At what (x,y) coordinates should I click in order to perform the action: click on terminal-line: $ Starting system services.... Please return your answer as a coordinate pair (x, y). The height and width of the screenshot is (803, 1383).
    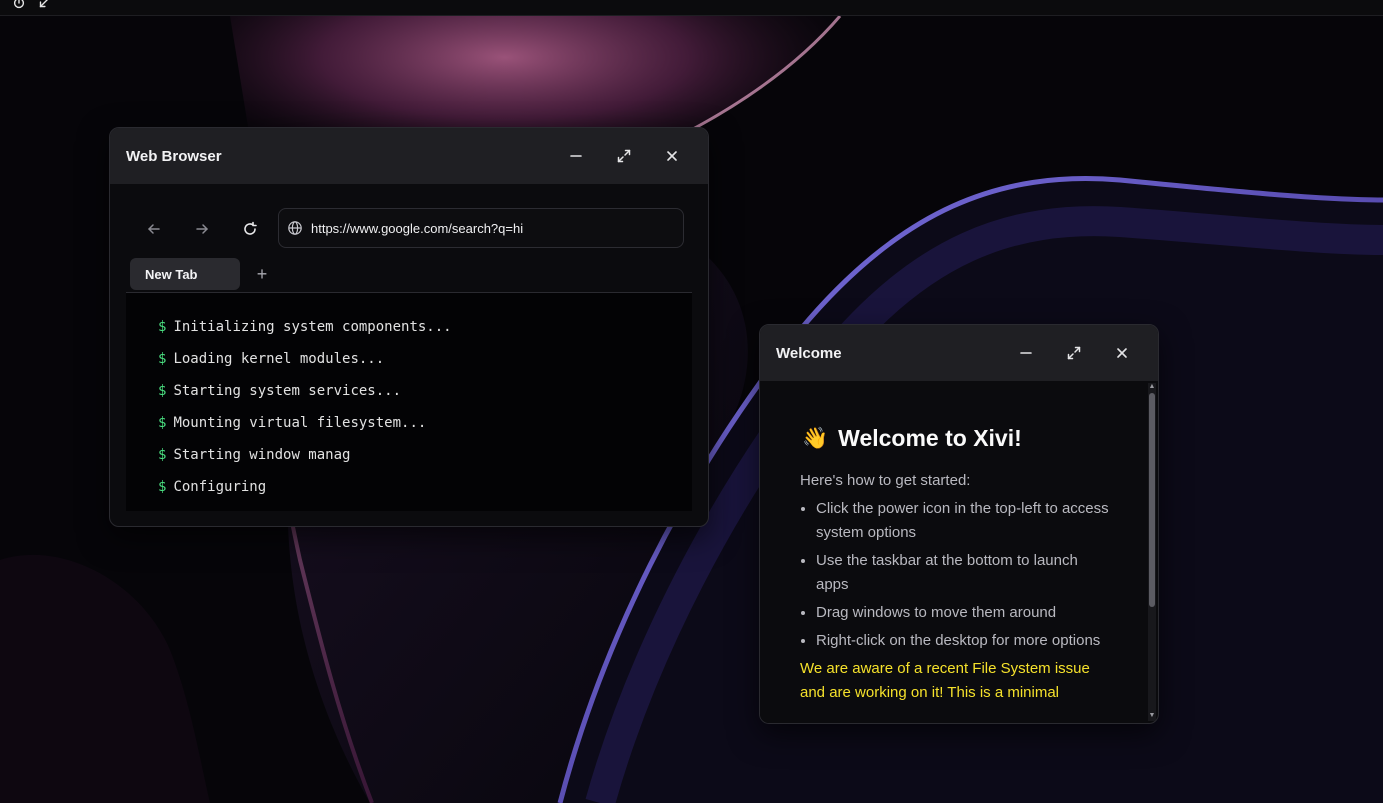
    Looking at the image, I should click on (425, 399).